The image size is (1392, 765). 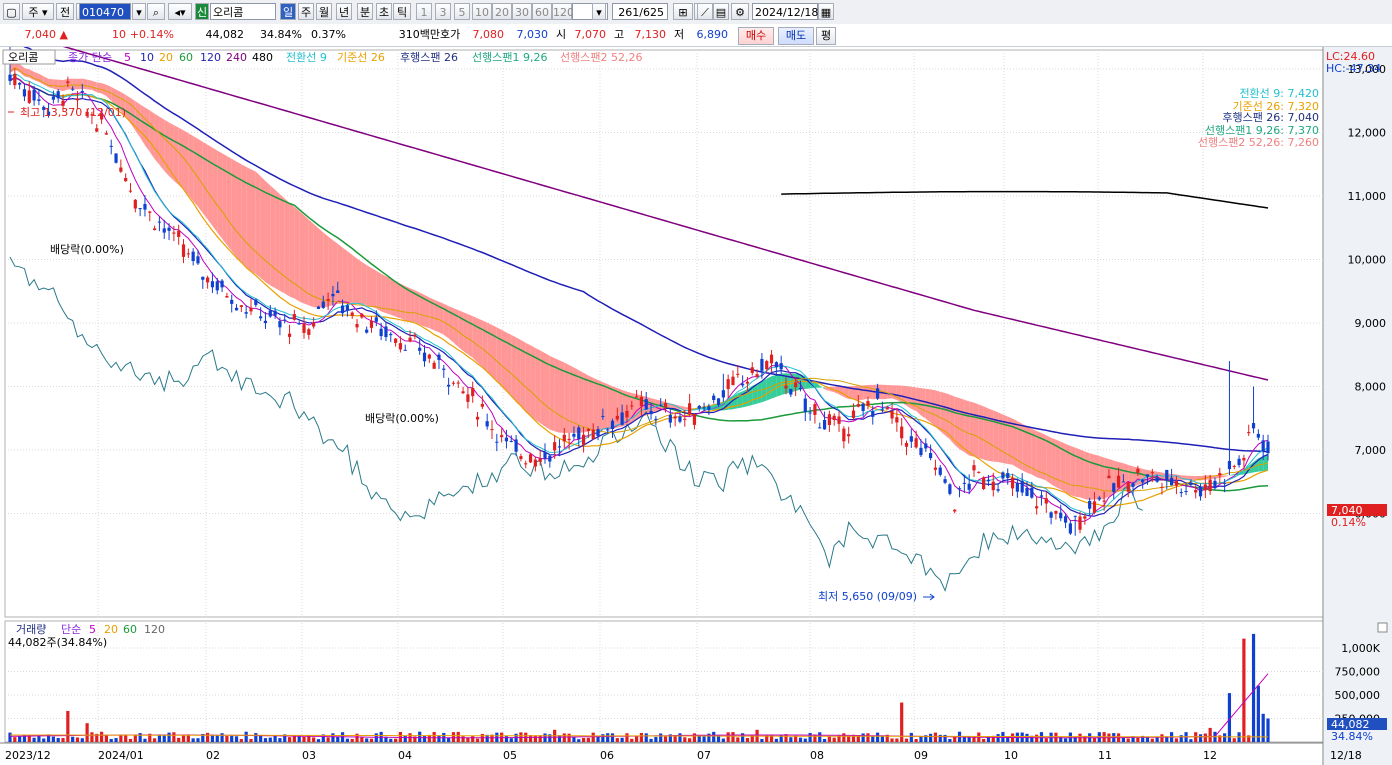 I want to click on interval-month: 월, so click(x=324, y=11).